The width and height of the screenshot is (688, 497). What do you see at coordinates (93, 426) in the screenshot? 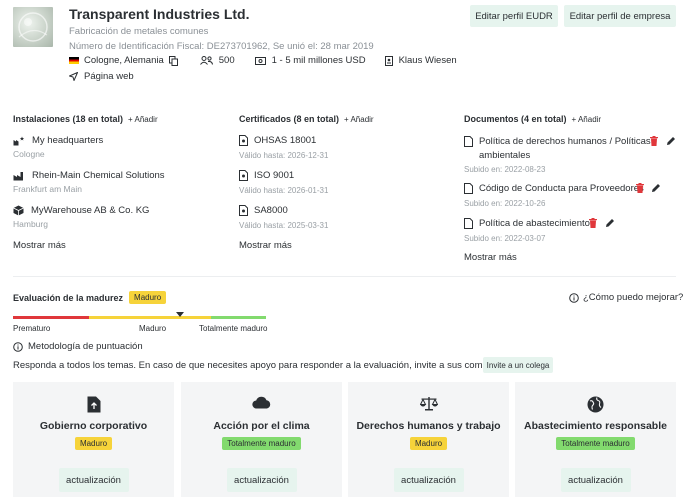
I see `topic-title: Gobierno corporativo` at bounding box center [93, 426].